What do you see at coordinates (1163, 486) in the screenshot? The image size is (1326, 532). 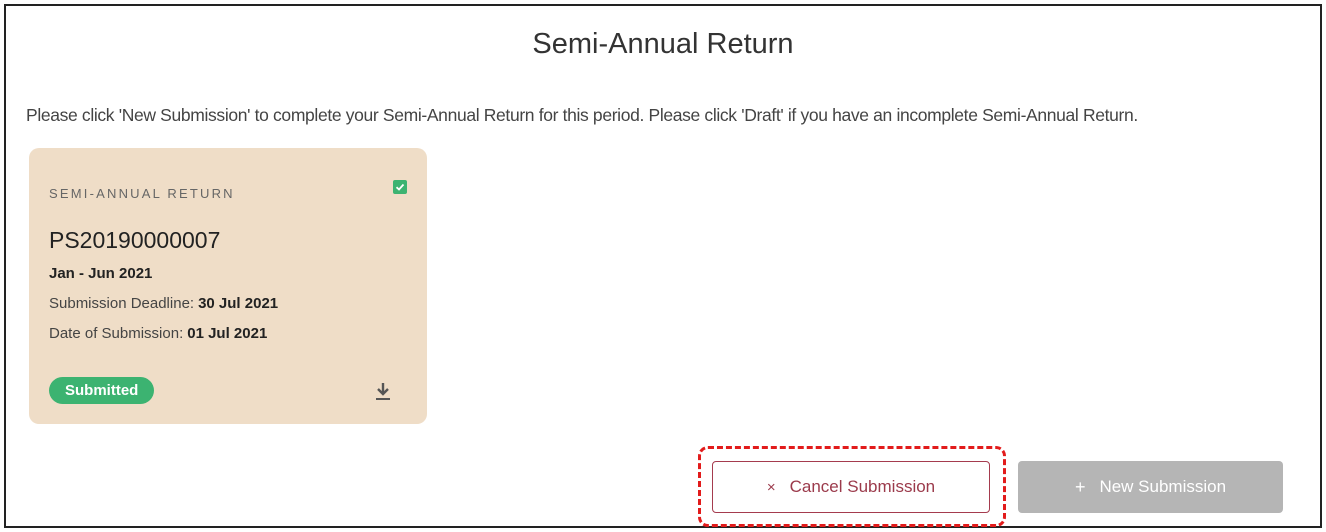 I see `new-submission-label: New Submission` at bounding box center [1163, 486].